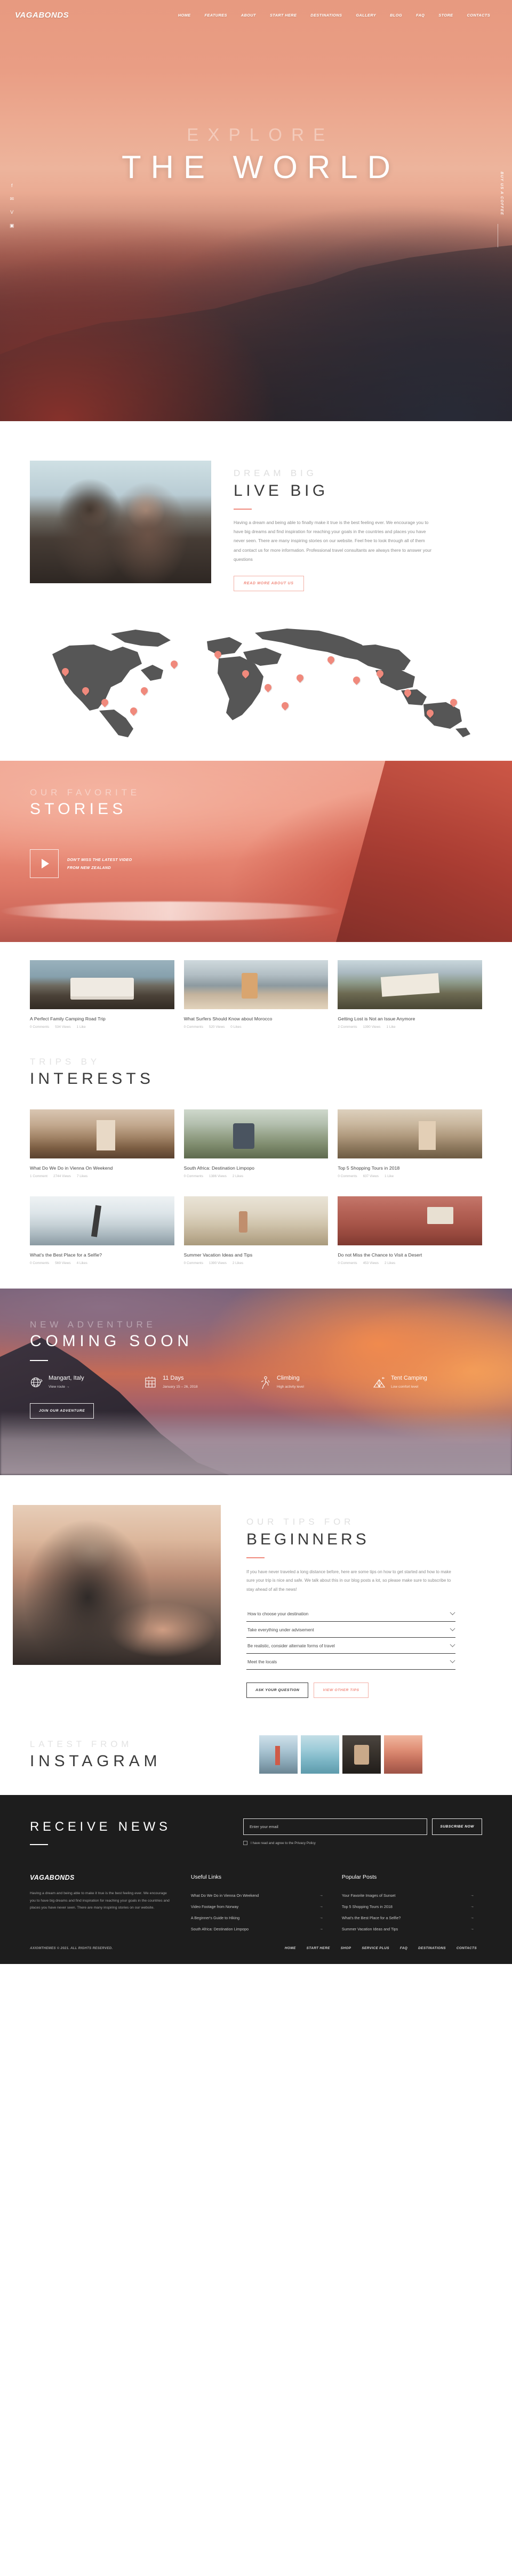 The width and height of the screenshot is (512, 2576). Describe the element at coordinates (501, 193) in the screenshot. I see `buy-us-a-coffee-label: BUY US A COFFEE` at that location.